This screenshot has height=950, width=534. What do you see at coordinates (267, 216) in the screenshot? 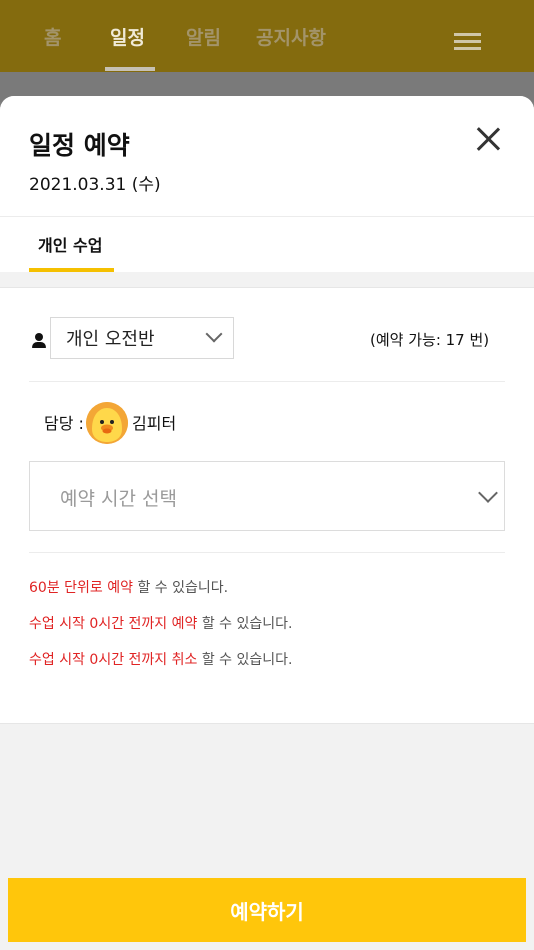
I see `header-divider` at bounding box center [267, 216].